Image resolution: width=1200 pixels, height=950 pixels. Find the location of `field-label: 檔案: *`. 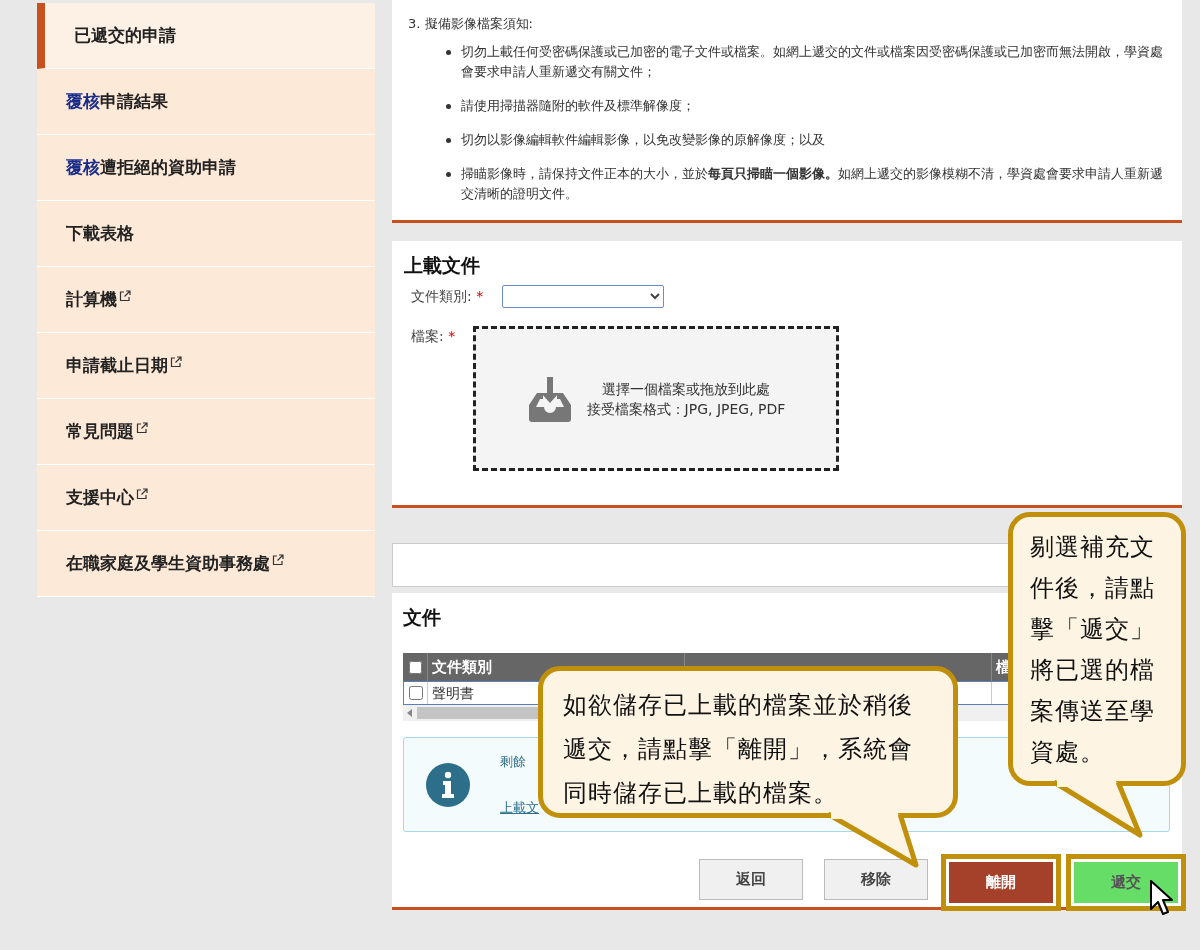

field-label: 檔案: * is located at coordinates (434, 336).